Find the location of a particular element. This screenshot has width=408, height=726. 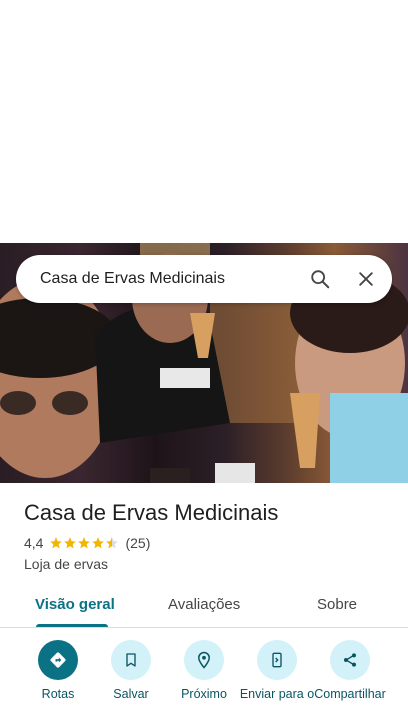

save-button: Salvar is located at coordinates (131, 670).